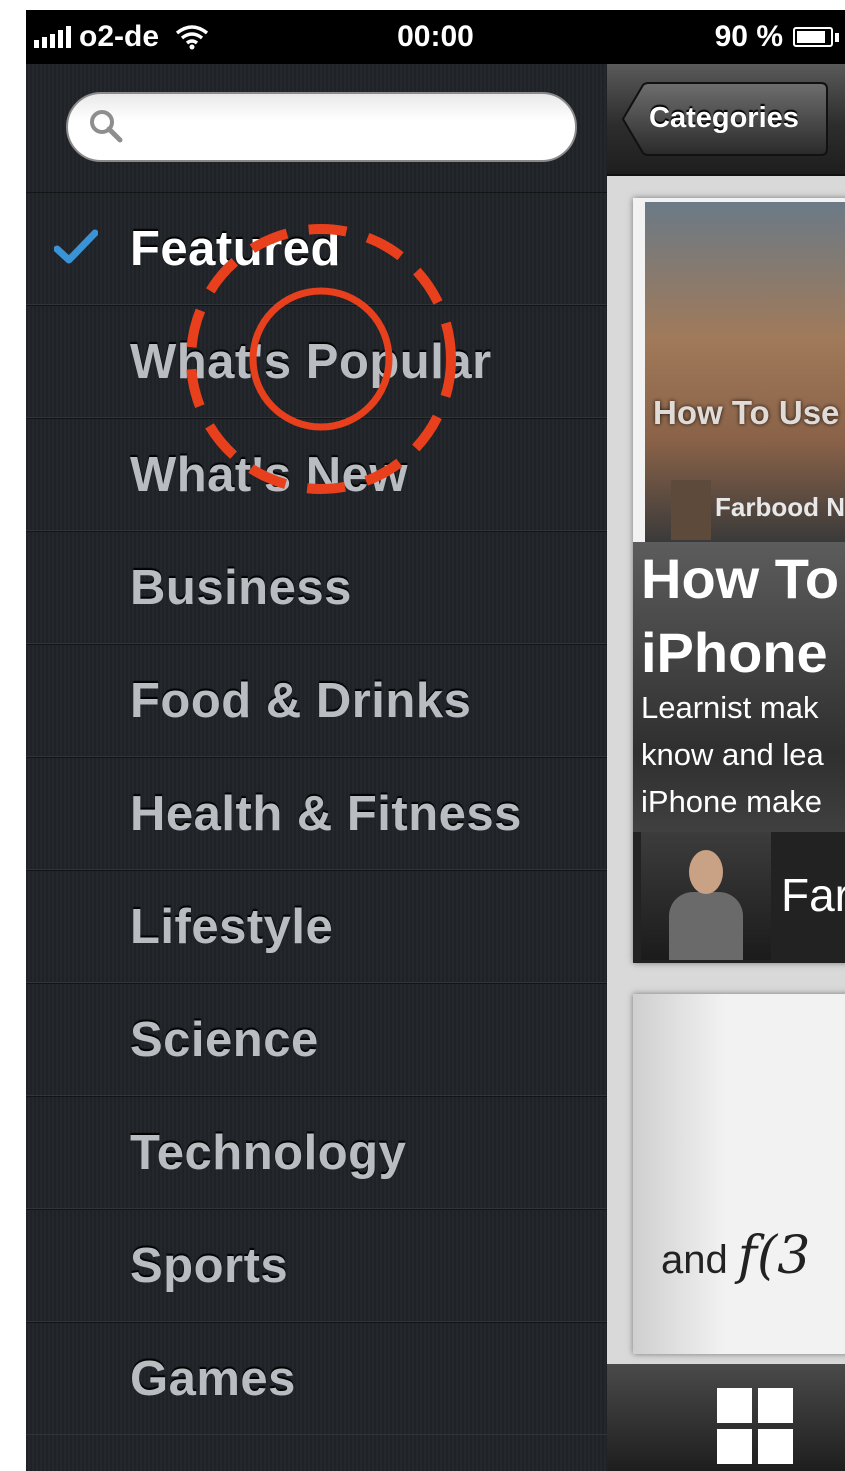 The height and width of the screenshot is (1471, 845). Describe the element at coordinates (774, 1256) in the screenshot. I see `formula-text: f(3` at that location.